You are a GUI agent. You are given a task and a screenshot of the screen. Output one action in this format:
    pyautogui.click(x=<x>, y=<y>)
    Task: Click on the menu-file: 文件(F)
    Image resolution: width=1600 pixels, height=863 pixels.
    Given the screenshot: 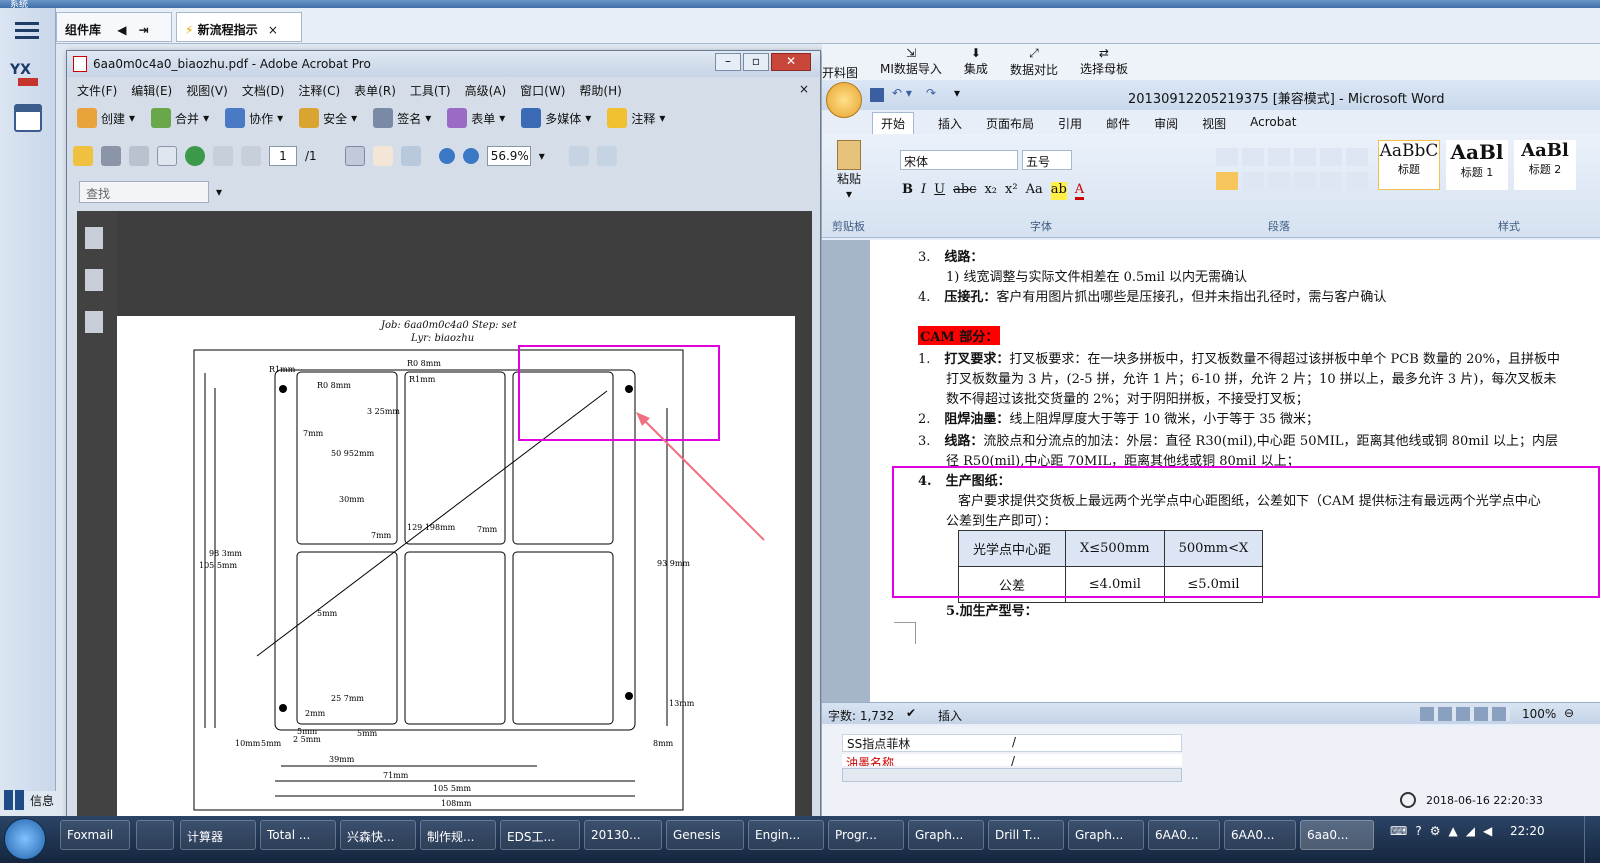 What is the action you would take?
    pyautogui.click(x=97, y=90)
    